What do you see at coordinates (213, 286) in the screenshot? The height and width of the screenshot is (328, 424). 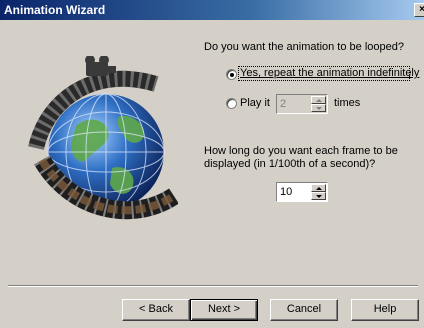 I see `button-separator` at bounding box center [213, 286].